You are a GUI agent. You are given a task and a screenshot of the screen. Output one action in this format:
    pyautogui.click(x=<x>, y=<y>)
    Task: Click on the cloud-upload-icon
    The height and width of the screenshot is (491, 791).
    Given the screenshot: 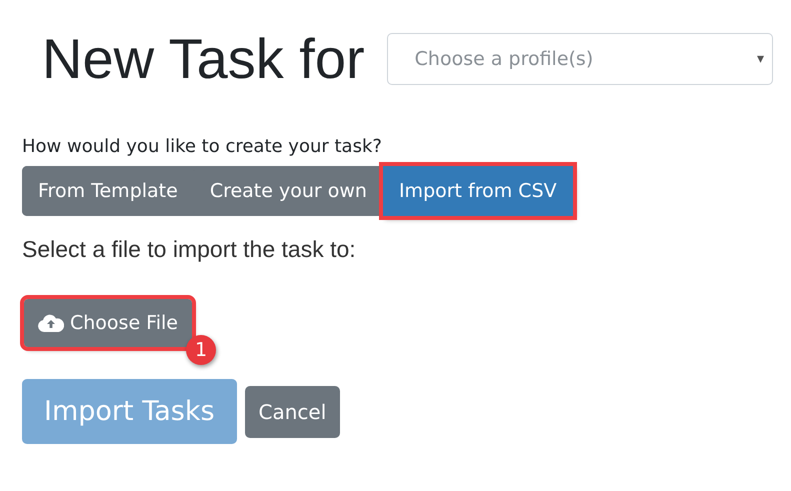 What is the action you would take?
    pyautogui.click(x=51, y=323)
    